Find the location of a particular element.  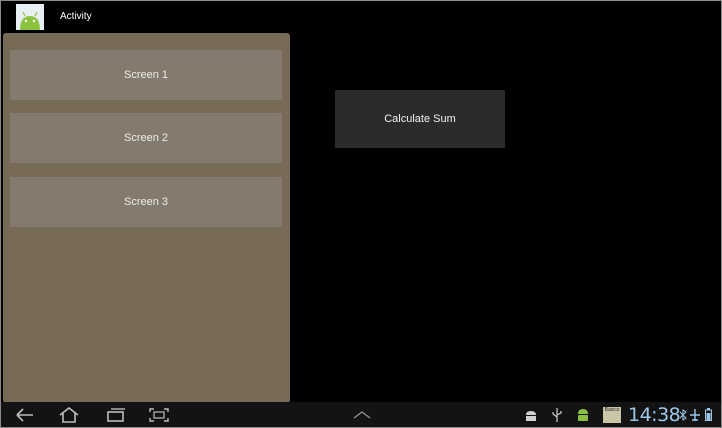

screen-2-button: Screen 2 is located at coordinates (146, 138).